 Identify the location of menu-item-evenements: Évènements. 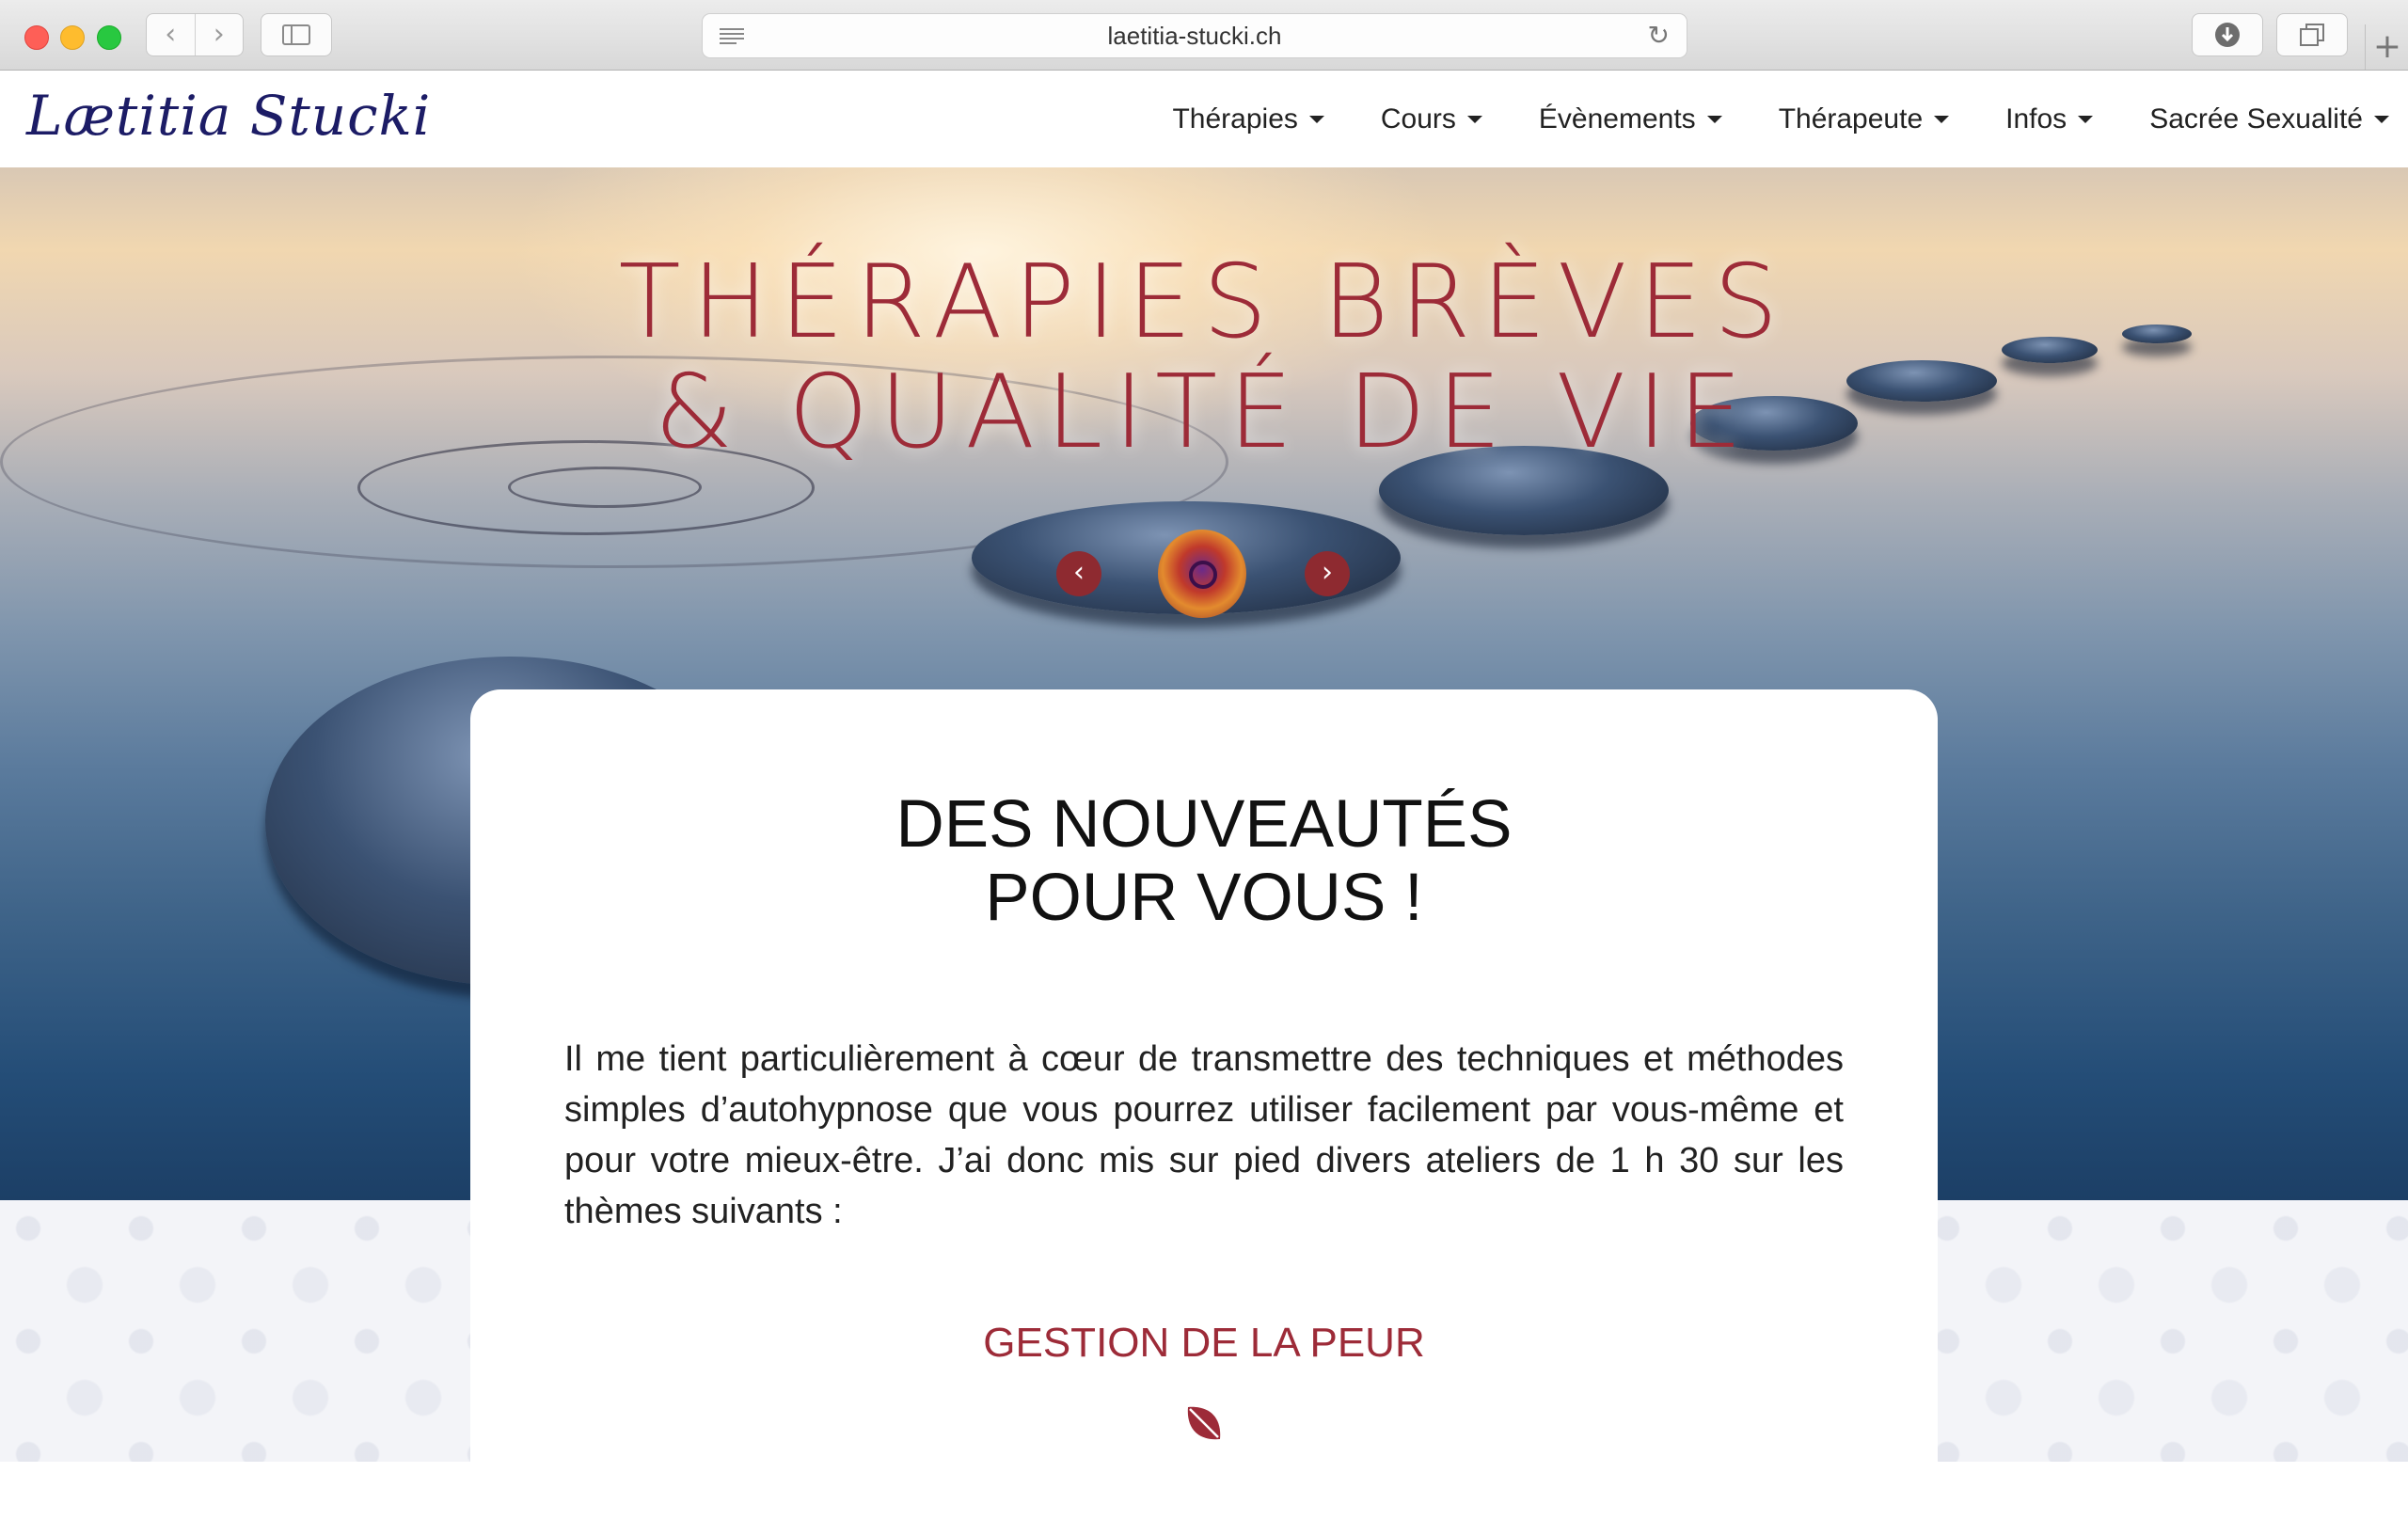
(1631, 119).